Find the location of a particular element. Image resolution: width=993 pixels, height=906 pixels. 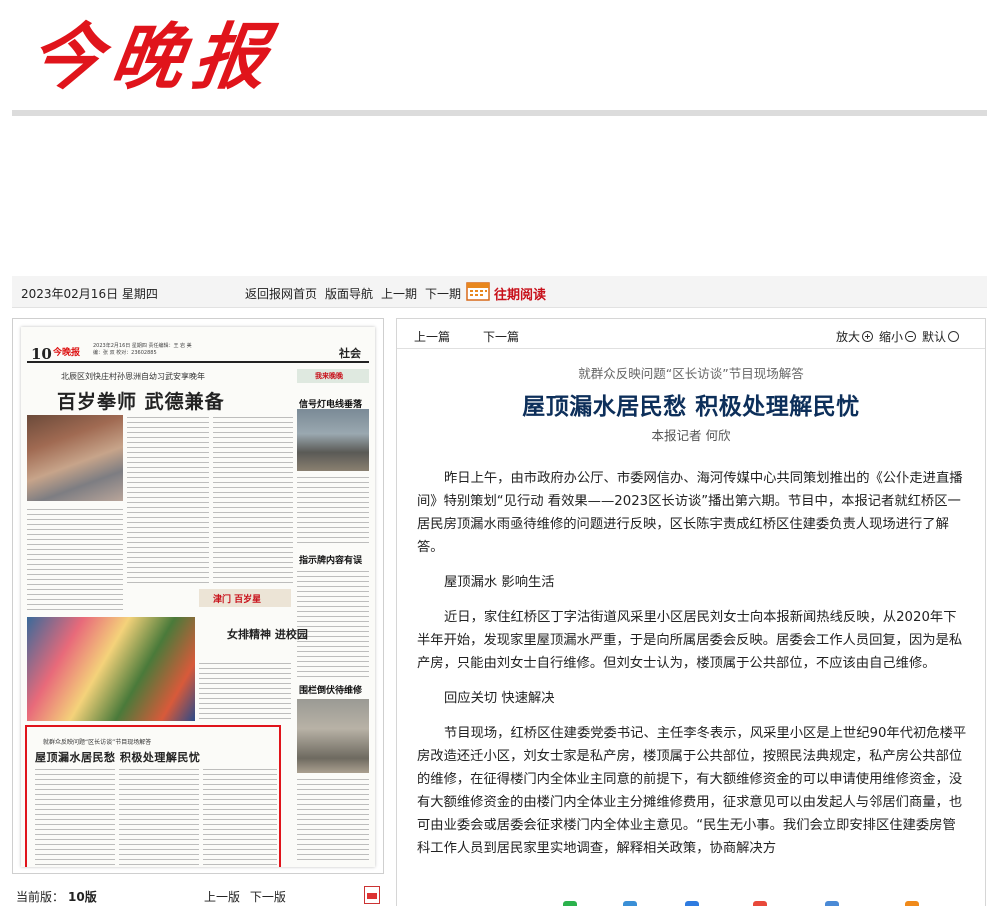

article-author: 本报记者 何欣 is located at coordinates (691, 435).